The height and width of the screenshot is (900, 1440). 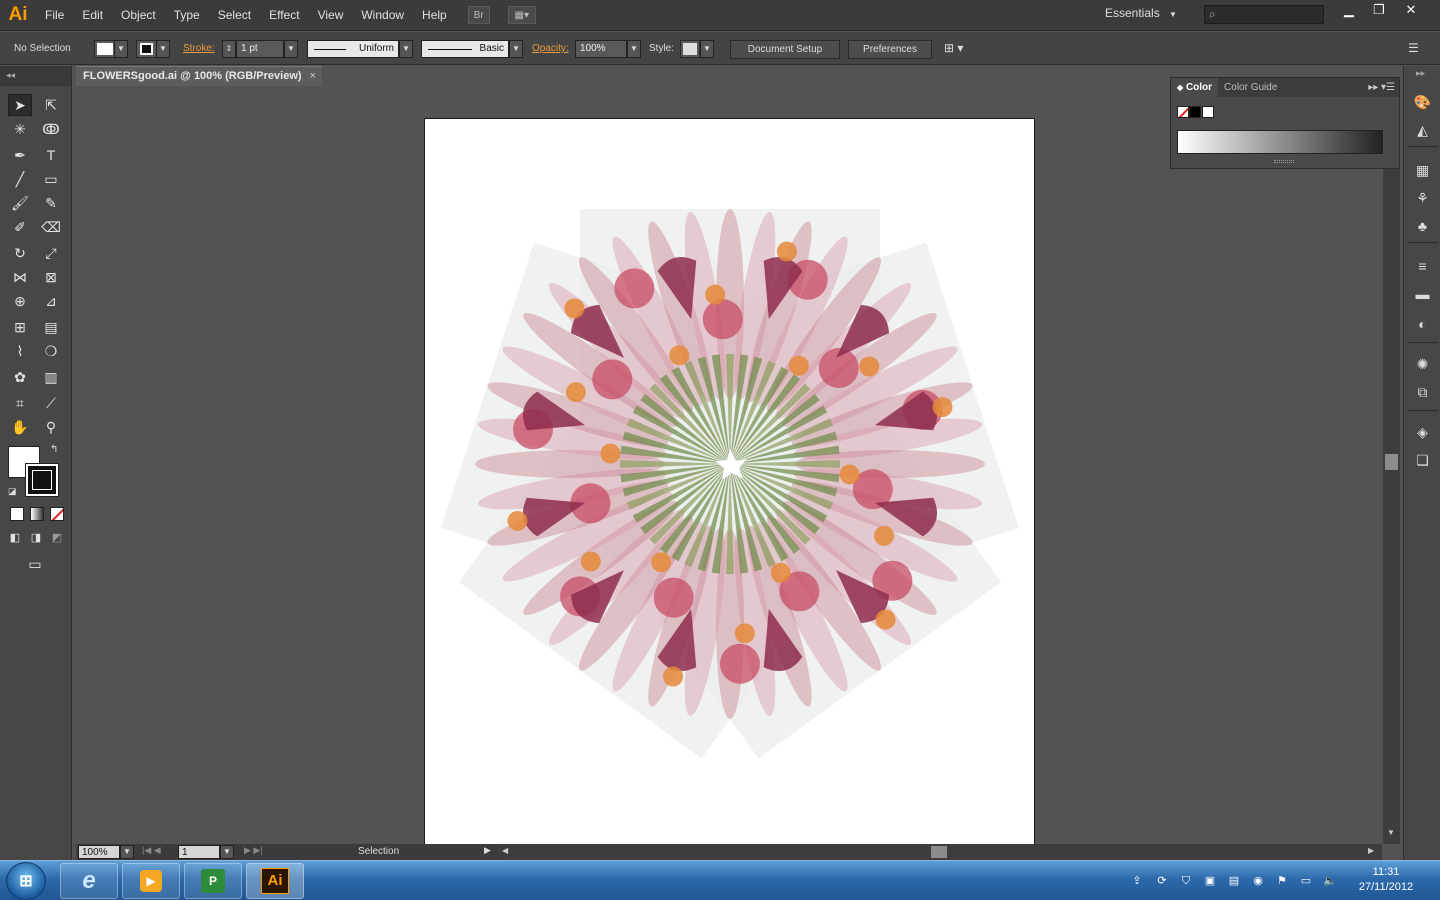 I want to click on panel-expand-icon: ▸▸ ▾☰, so click(x=1383, y=87).